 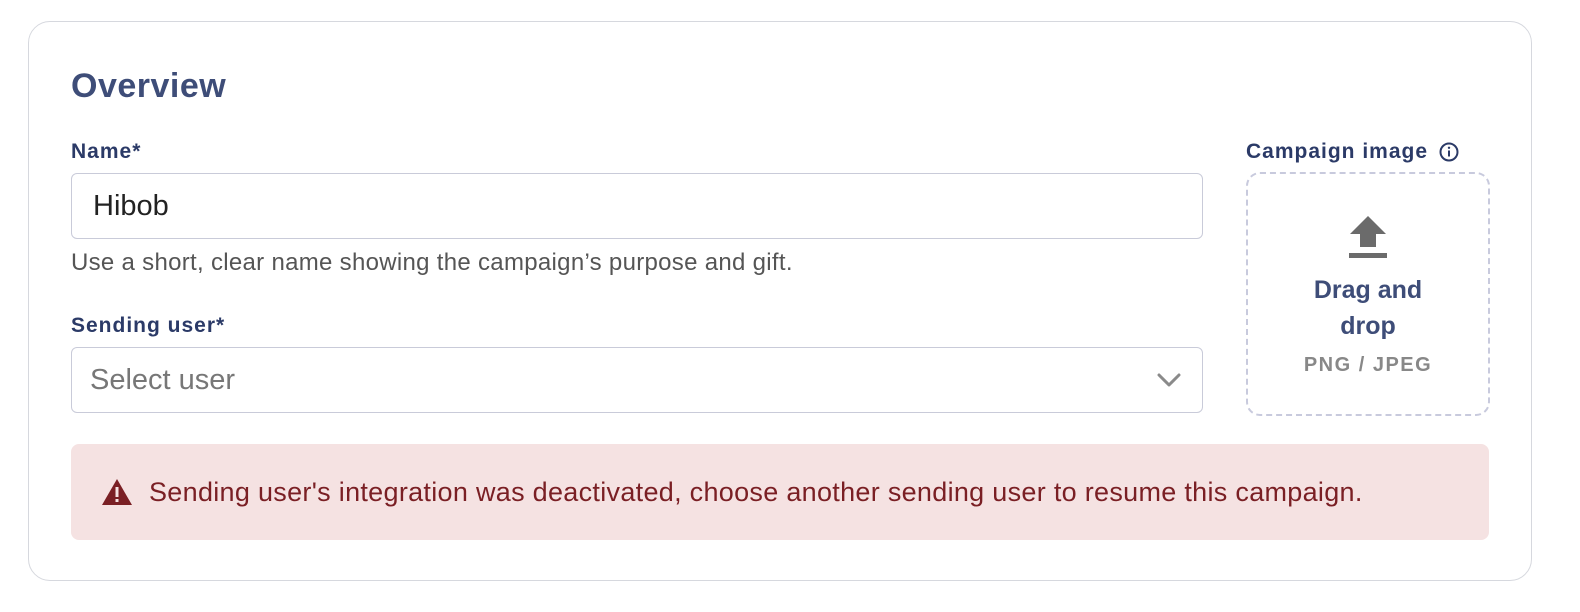 I want to click on chevron-down-icon, so click(x=1169, y=380).